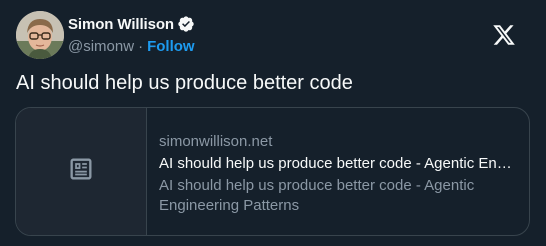 This screenshot has height=246, width=546. What do you see at coordinates (131, 35) in the screenshot?
I see `user-info: Simon Willison @simonw · Follow` at bounding box center [131, 35].